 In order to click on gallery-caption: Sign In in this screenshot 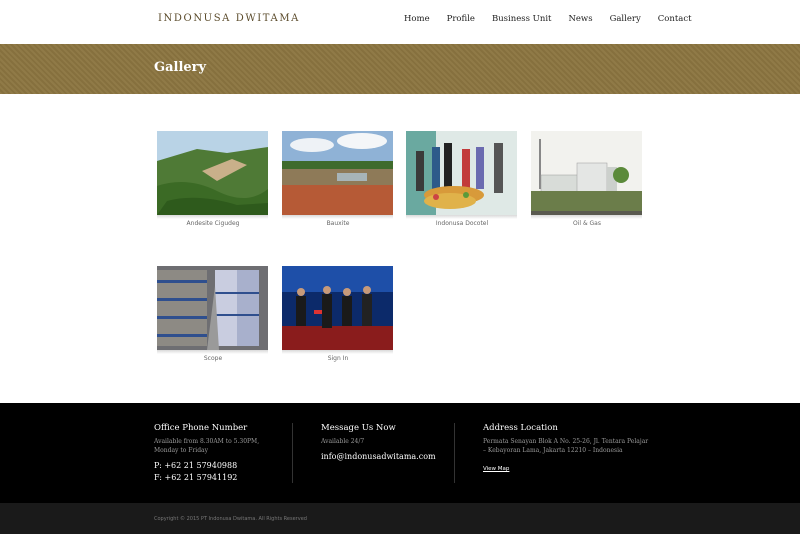, I will do `click(338, 358)`.